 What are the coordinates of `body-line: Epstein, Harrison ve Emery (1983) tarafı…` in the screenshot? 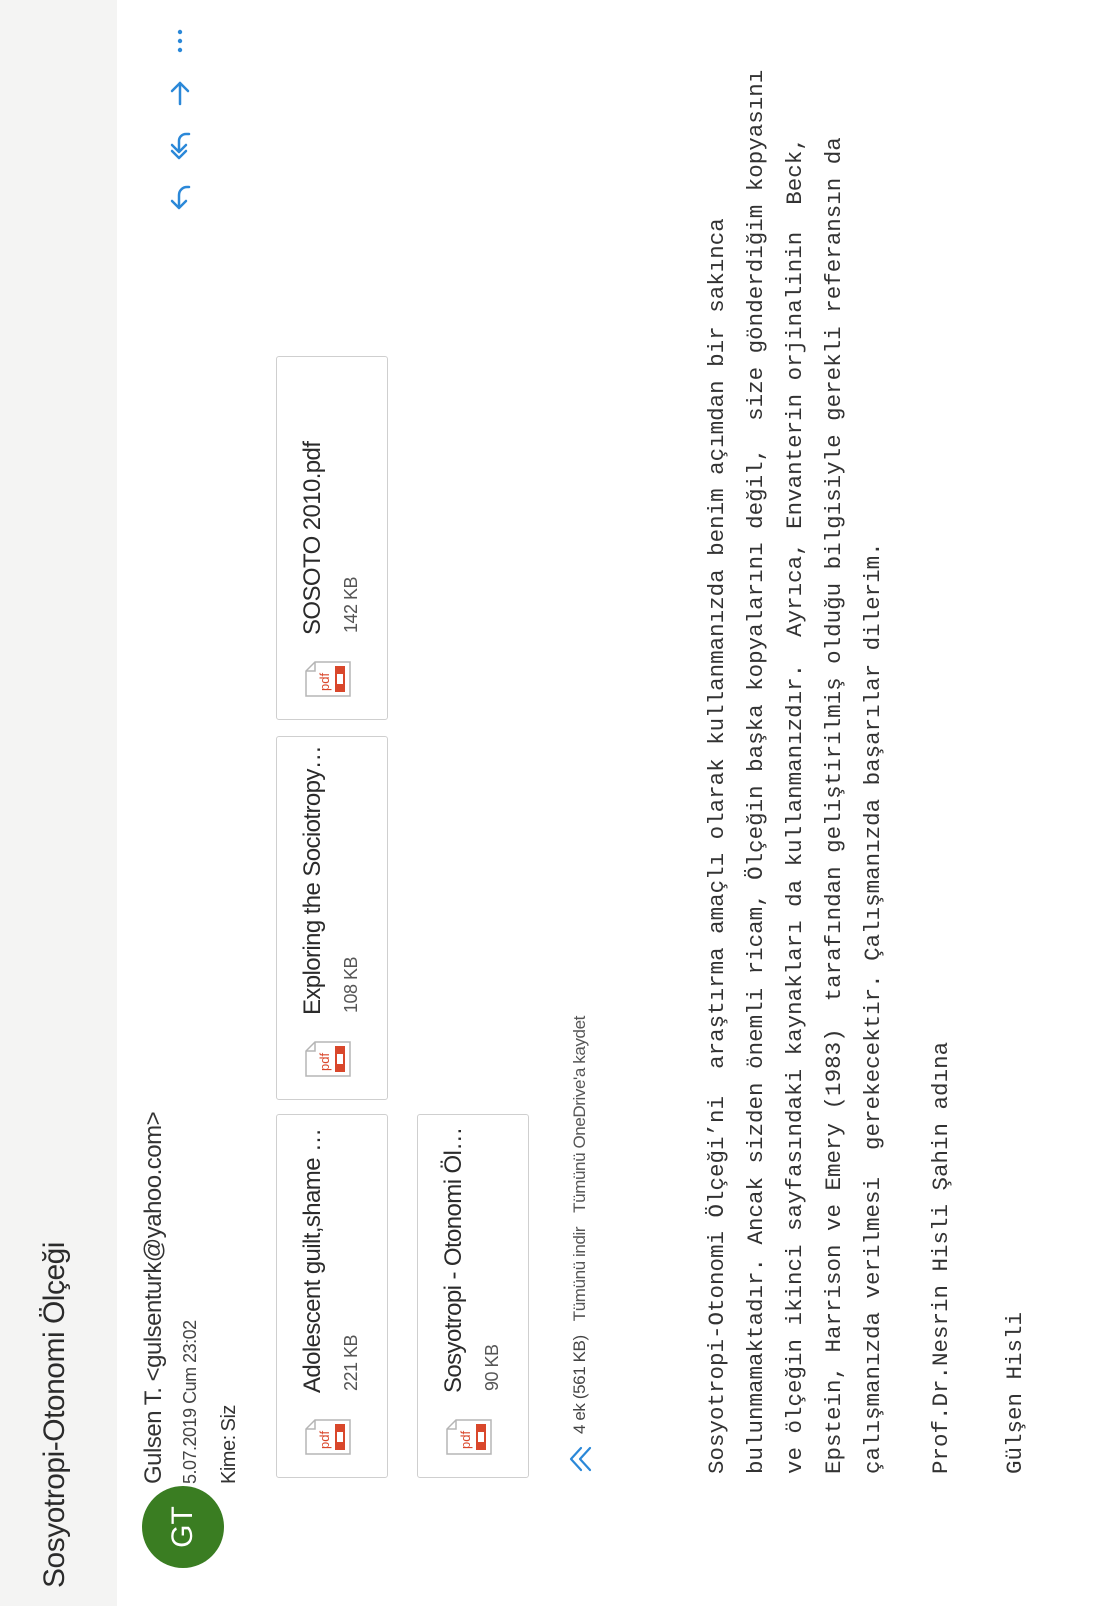 It's located at (834, 805).